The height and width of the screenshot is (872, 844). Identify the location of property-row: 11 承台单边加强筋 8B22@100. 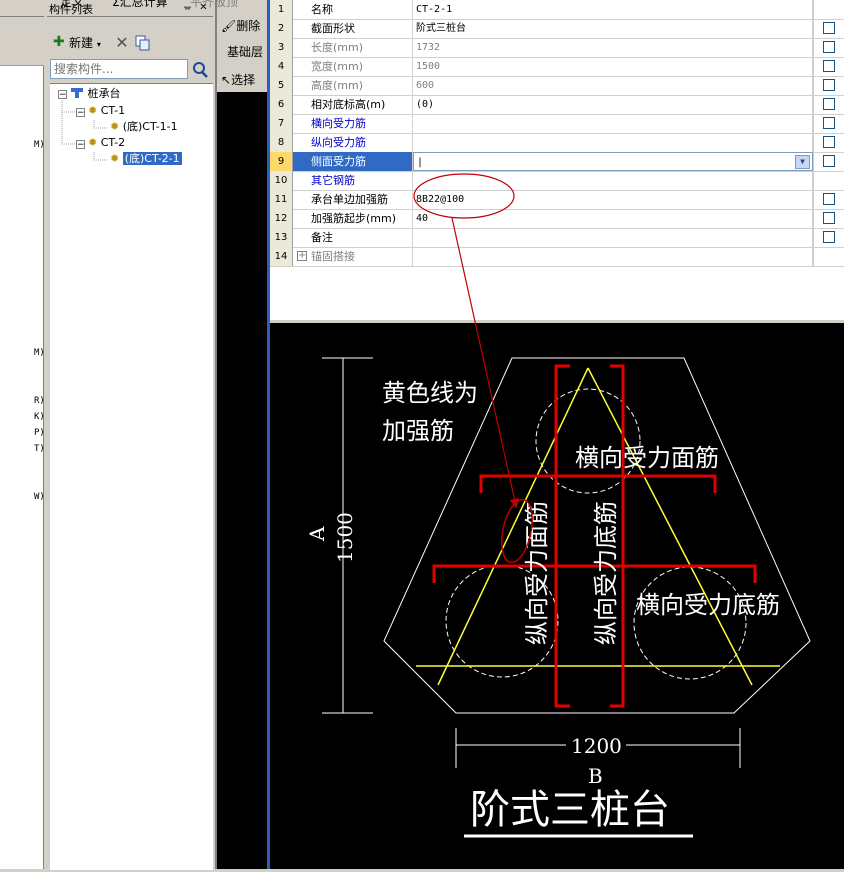
(557, 200).